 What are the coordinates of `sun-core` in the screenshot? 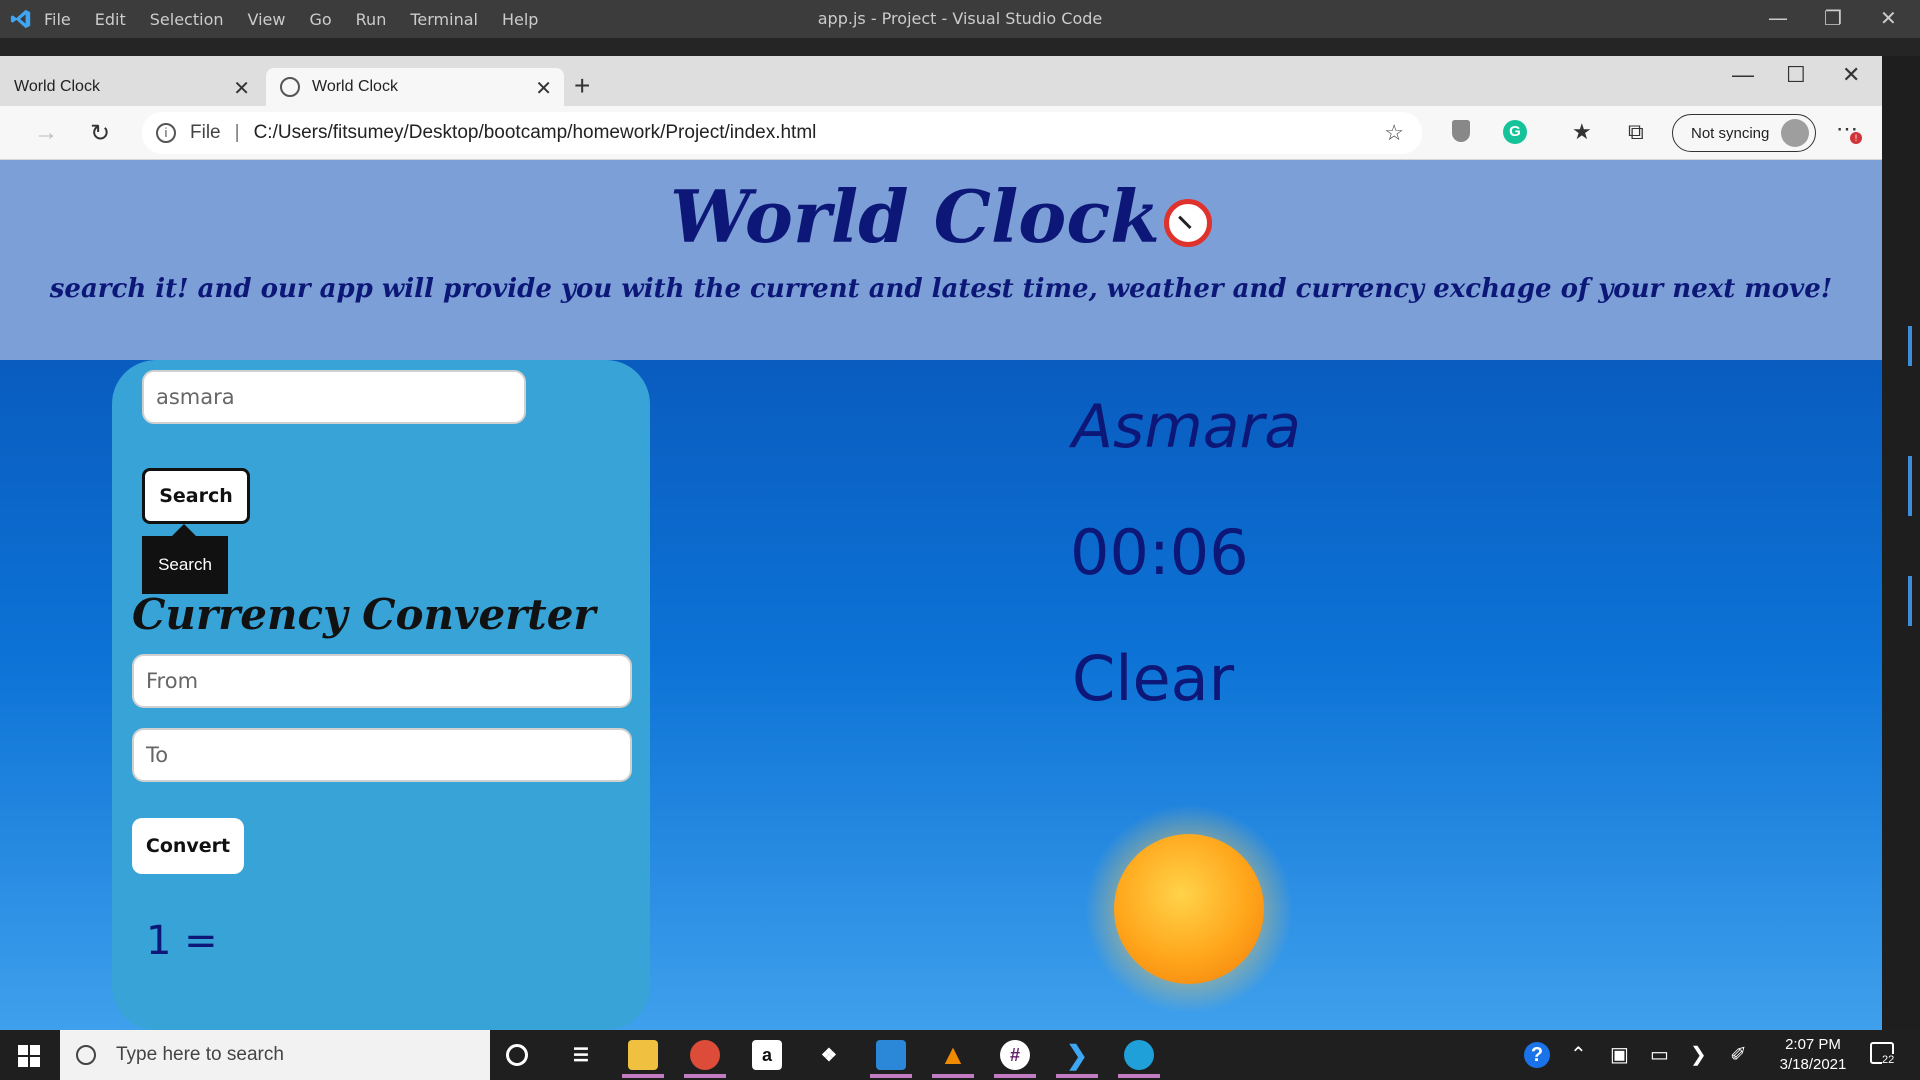 It's located at (1189, 909).